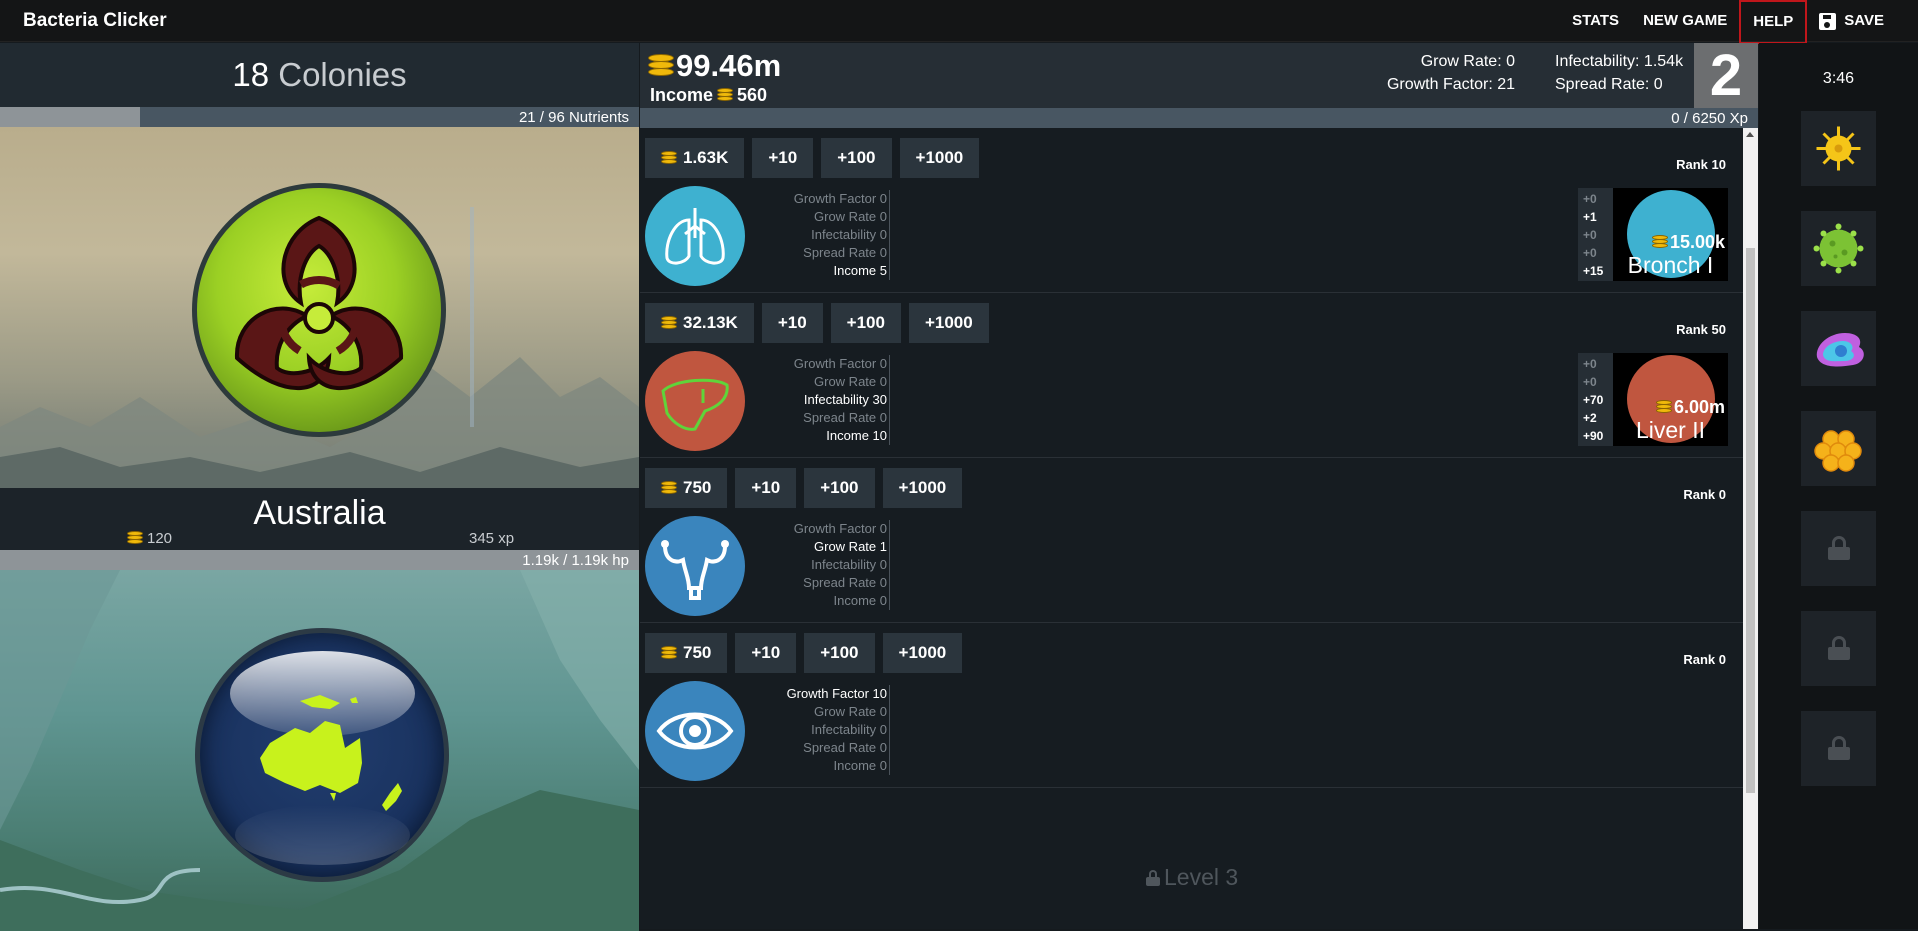 Image resolution: width=1918 pixels, height=931 pixels. Describe the element at coordinates (70, 117) in the screenshot. I see `nutrients-fill` at that location.